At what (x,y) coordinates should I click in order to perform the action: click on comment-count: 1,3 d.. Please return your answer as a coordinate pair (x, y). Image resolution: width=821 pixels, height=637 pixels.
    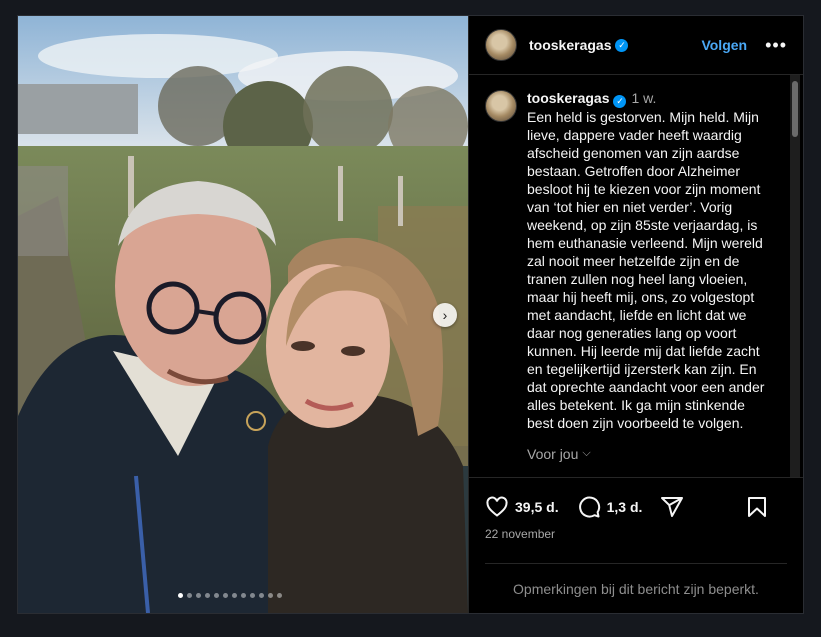
    Looking at the image, I should click on (625, 507).